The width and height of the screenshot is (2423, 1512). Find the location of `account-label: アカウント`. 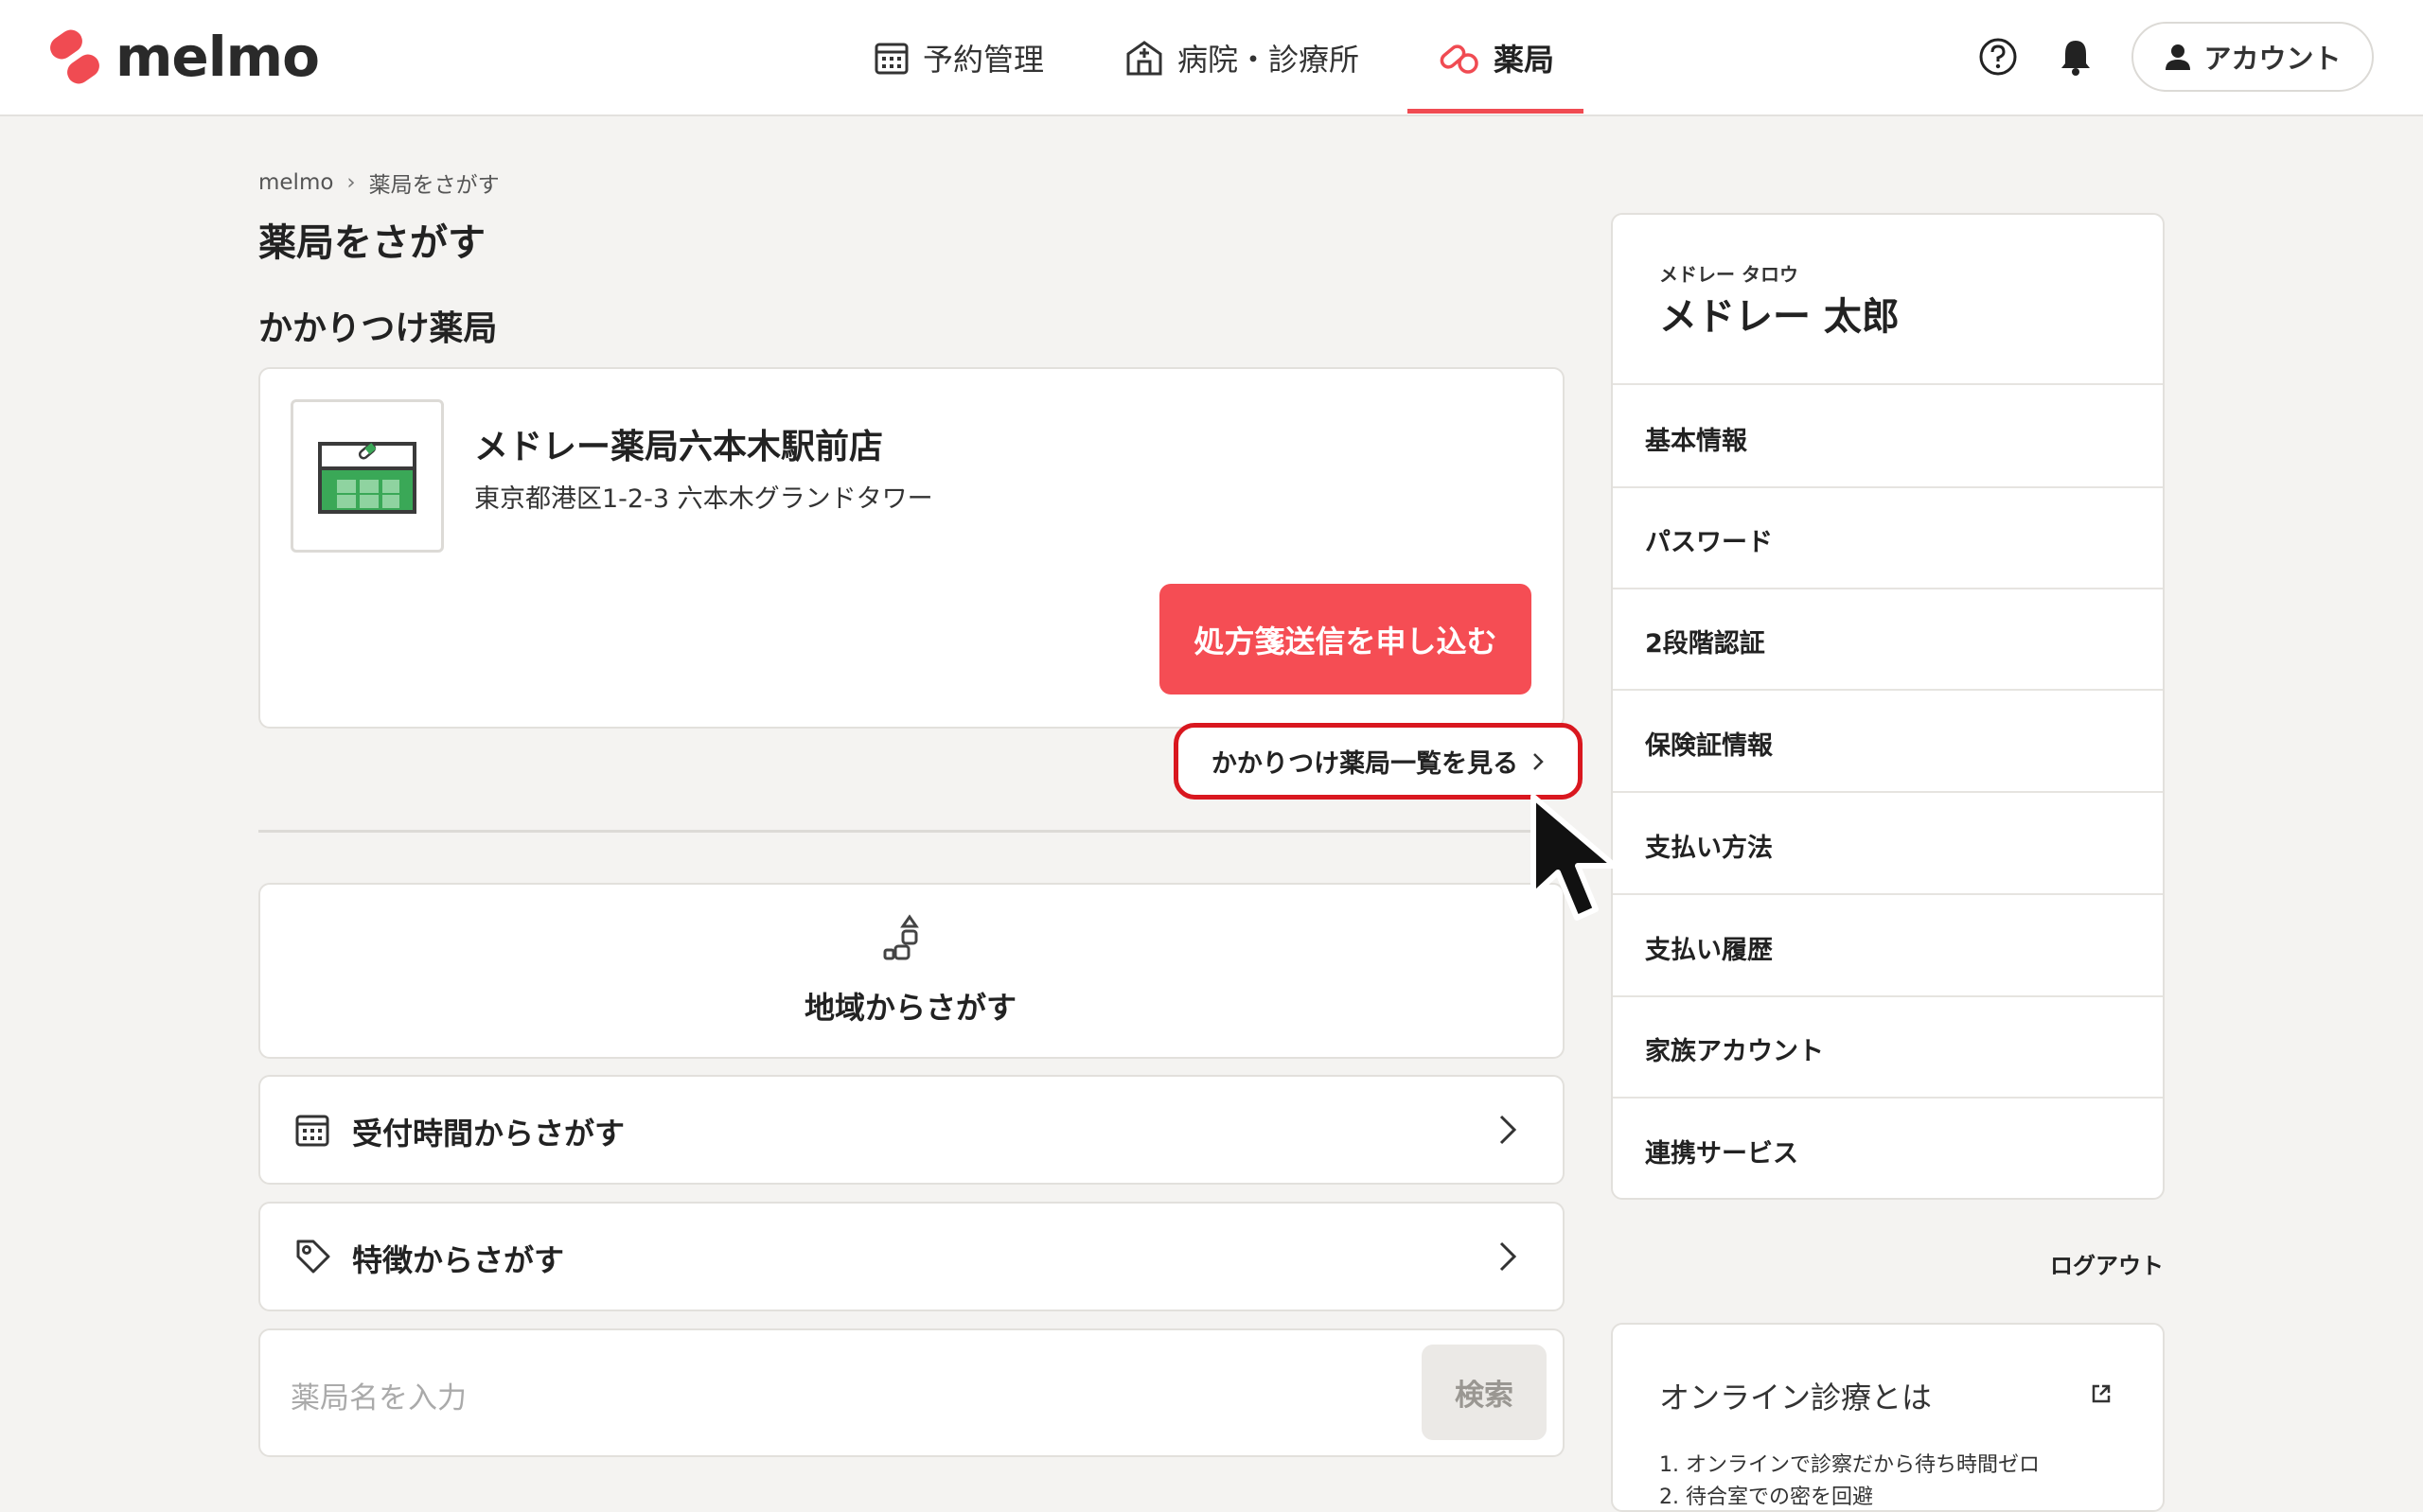

account-label: アカウント is located at coordinates (2272, 59).